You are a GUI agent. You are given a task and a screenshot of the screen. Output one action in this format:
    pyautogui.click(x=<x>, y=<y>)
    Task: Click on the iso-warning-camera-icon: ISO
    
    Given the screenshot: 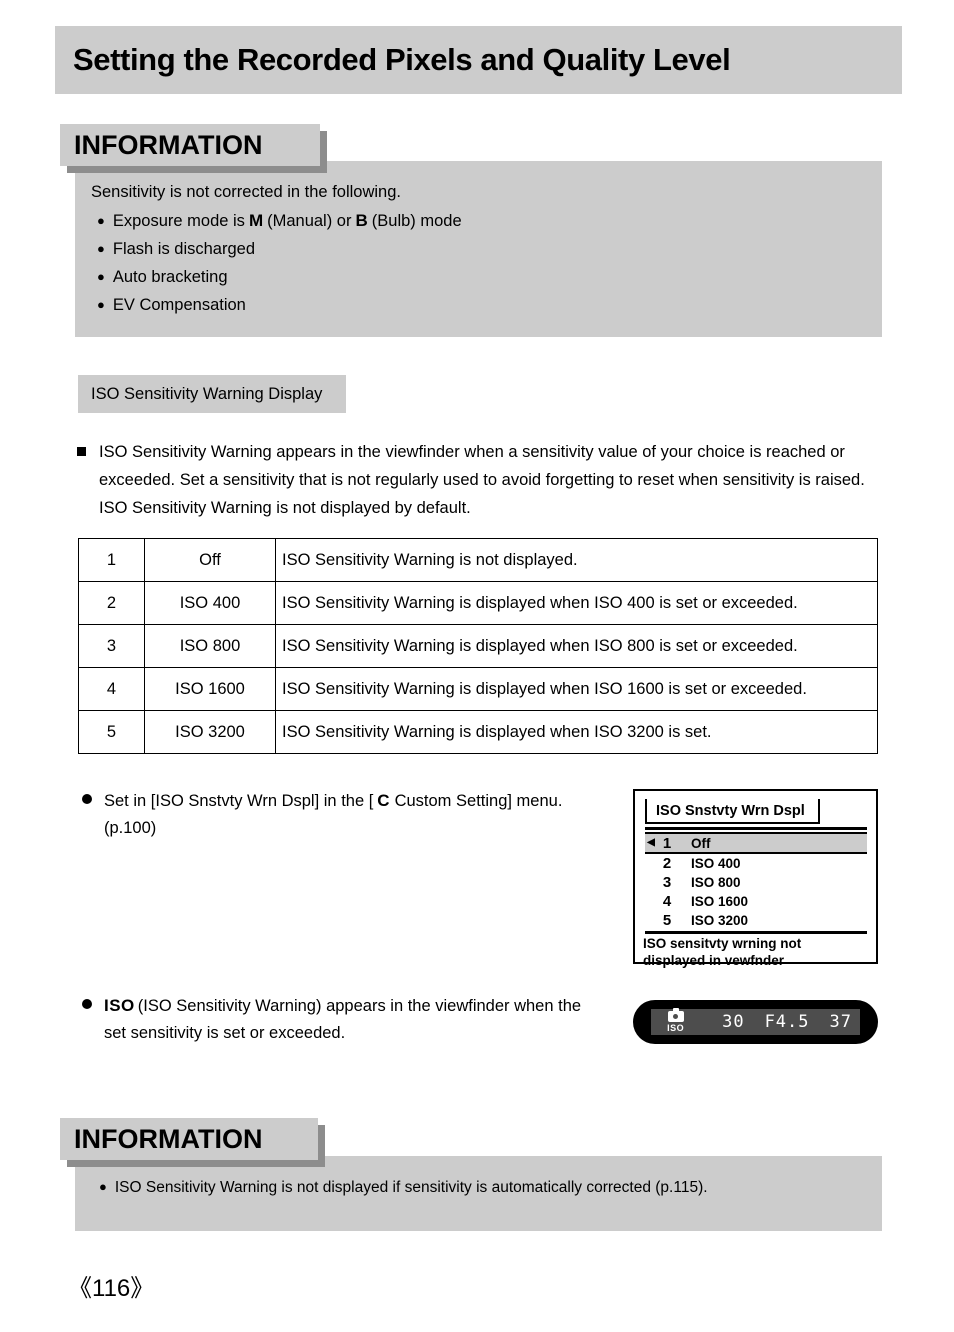 What is the action you would take?
    pyautogui.click(x=676, y=1020)
    